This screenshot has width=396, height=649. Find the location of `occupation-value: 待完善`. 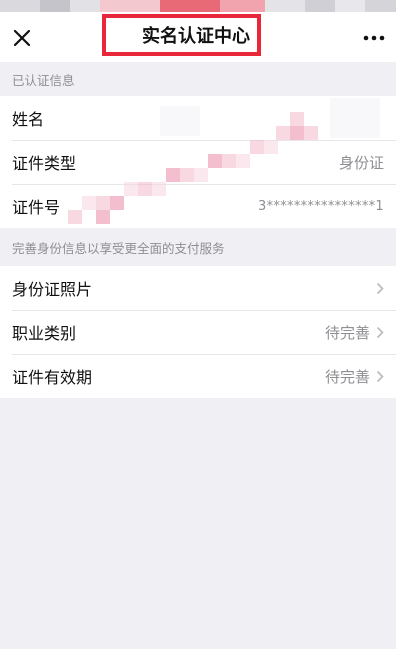

occupation-value: 待完善 is located at coordinates (347, 332).